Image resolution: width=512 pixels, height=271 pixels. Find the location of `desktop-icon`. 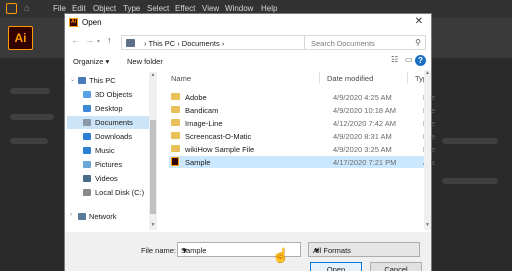

desktop-icon is located at coordinates (87, 108).